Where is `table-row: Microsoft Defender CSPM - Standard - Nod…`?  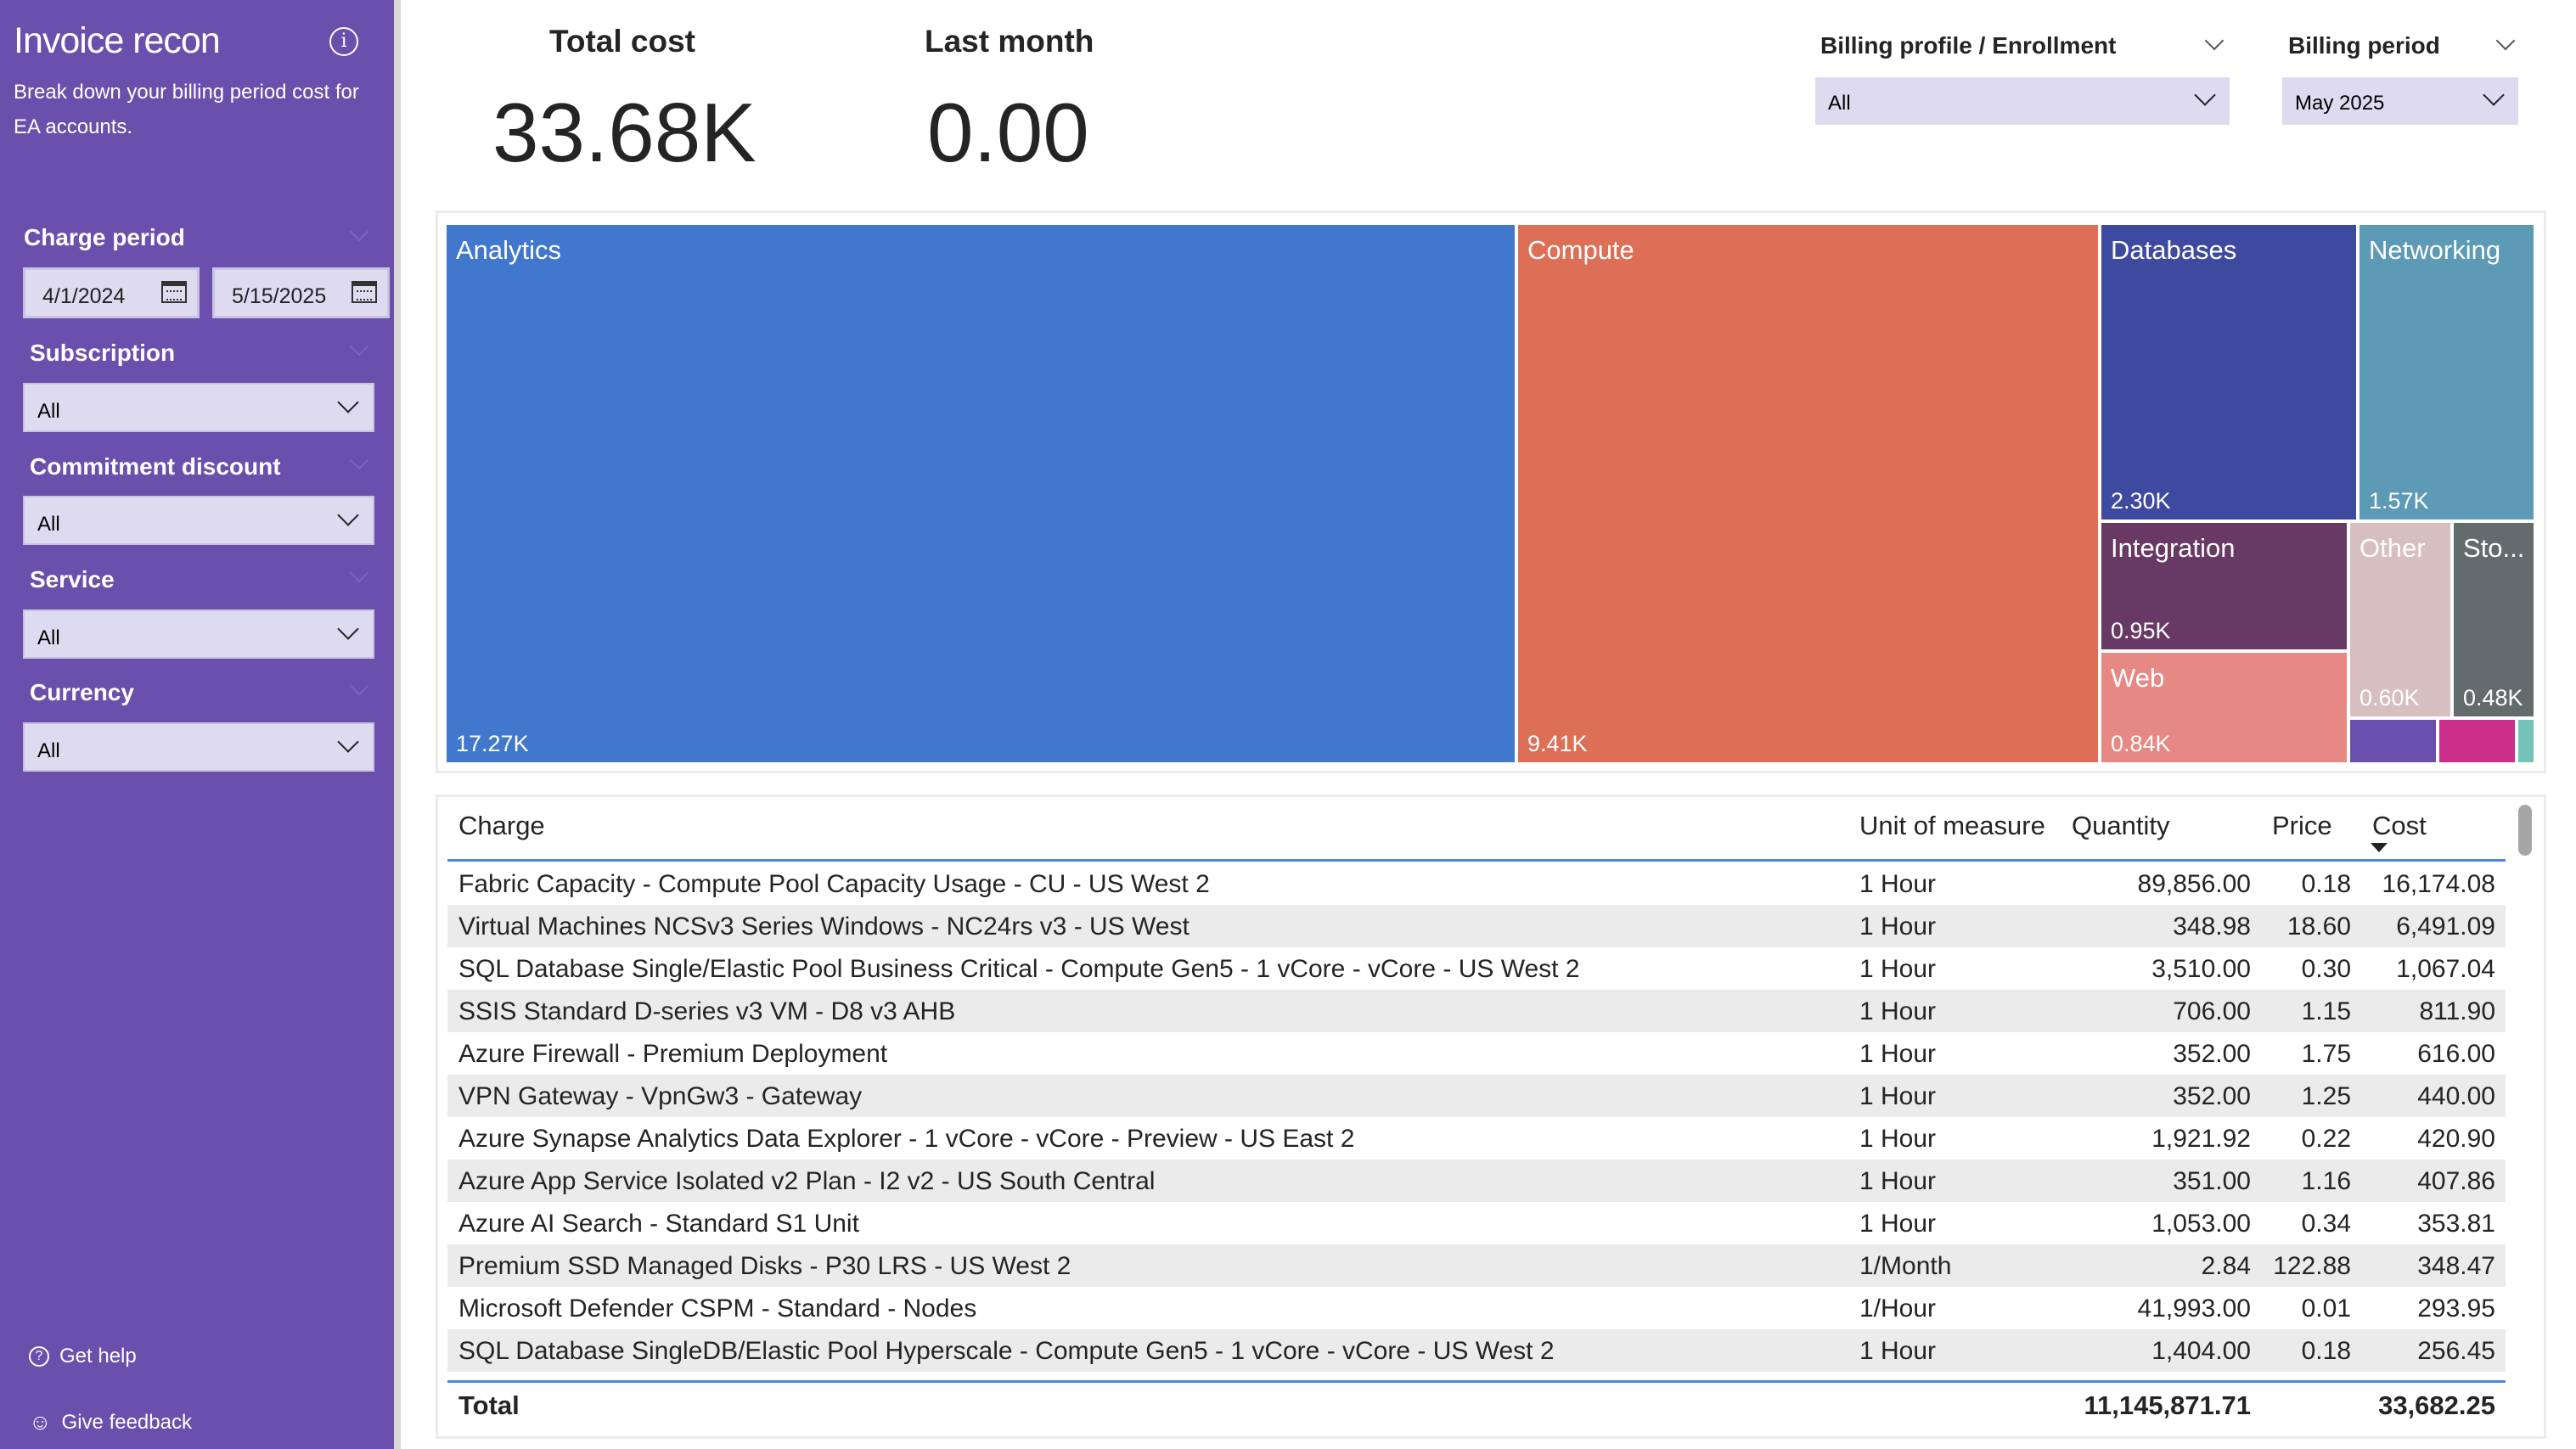 table-row: Microsoft Defender CSPM - Standard - Nod… is located at coordinates (1476, 1308).